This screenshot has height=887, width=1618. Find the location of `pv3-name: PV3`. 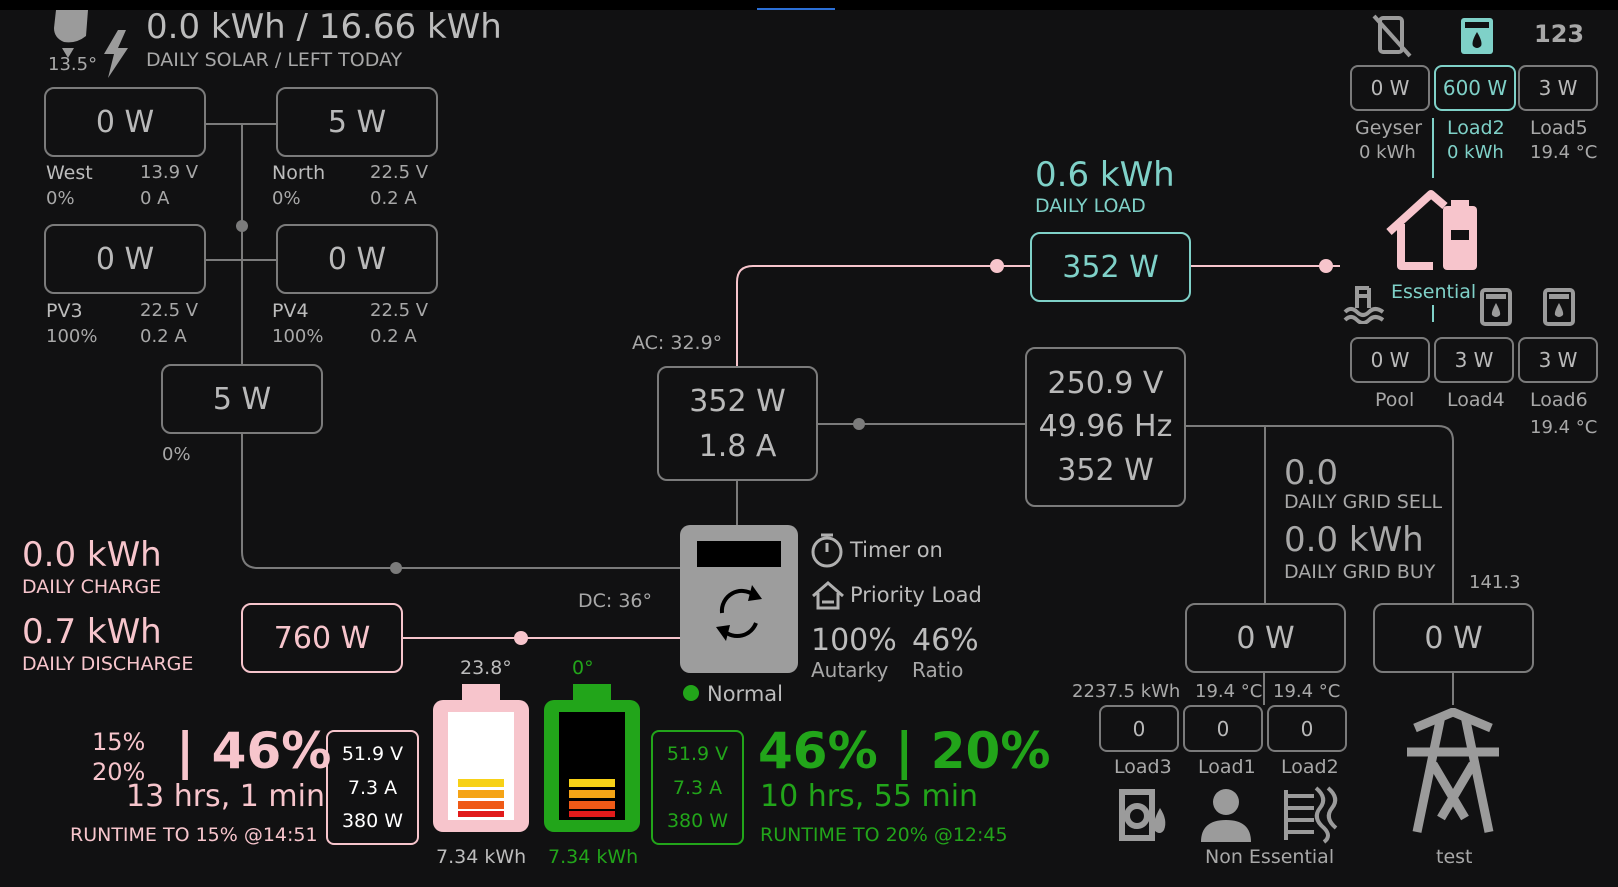

pv3-name: PV3 is located at coordinates (64, 311).